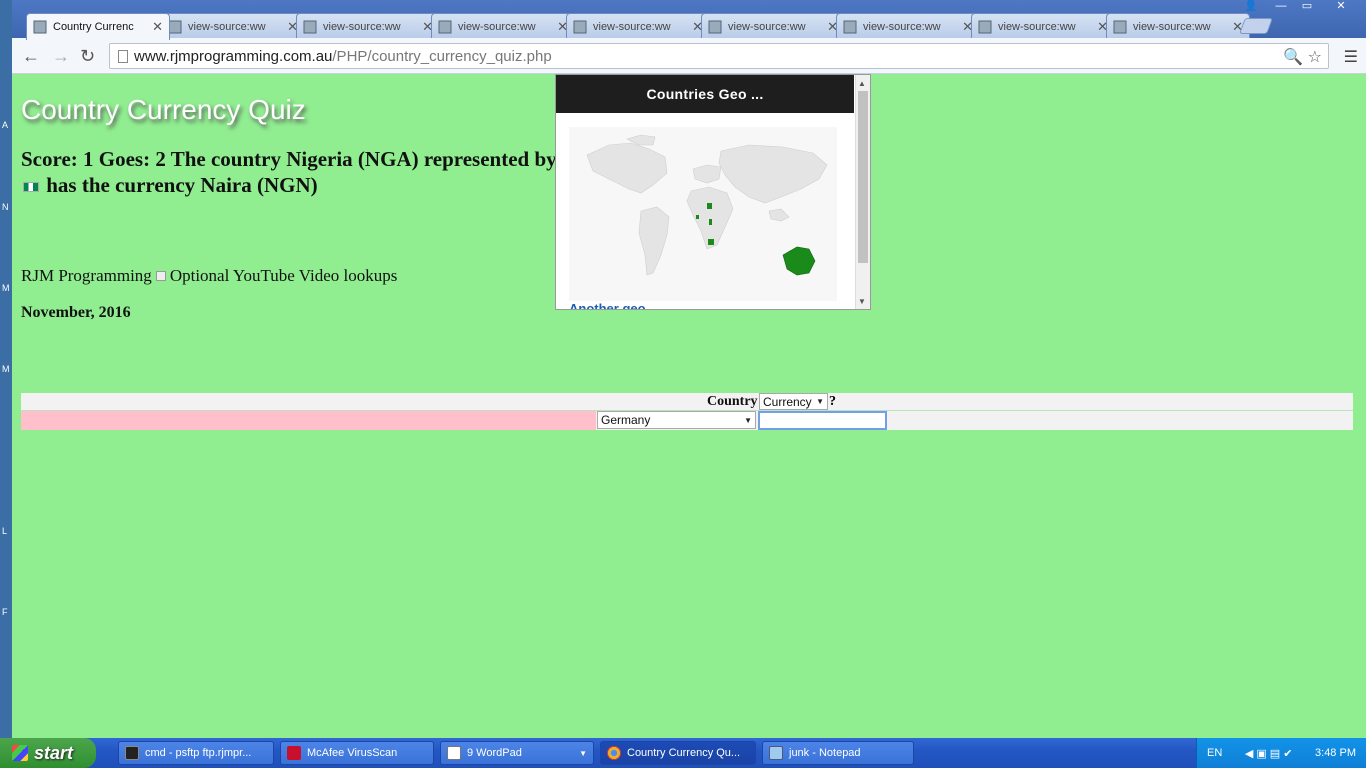 This screenshot has width=1366, height=768. I want to click on language-indicator: EN, so click(1214, 753).